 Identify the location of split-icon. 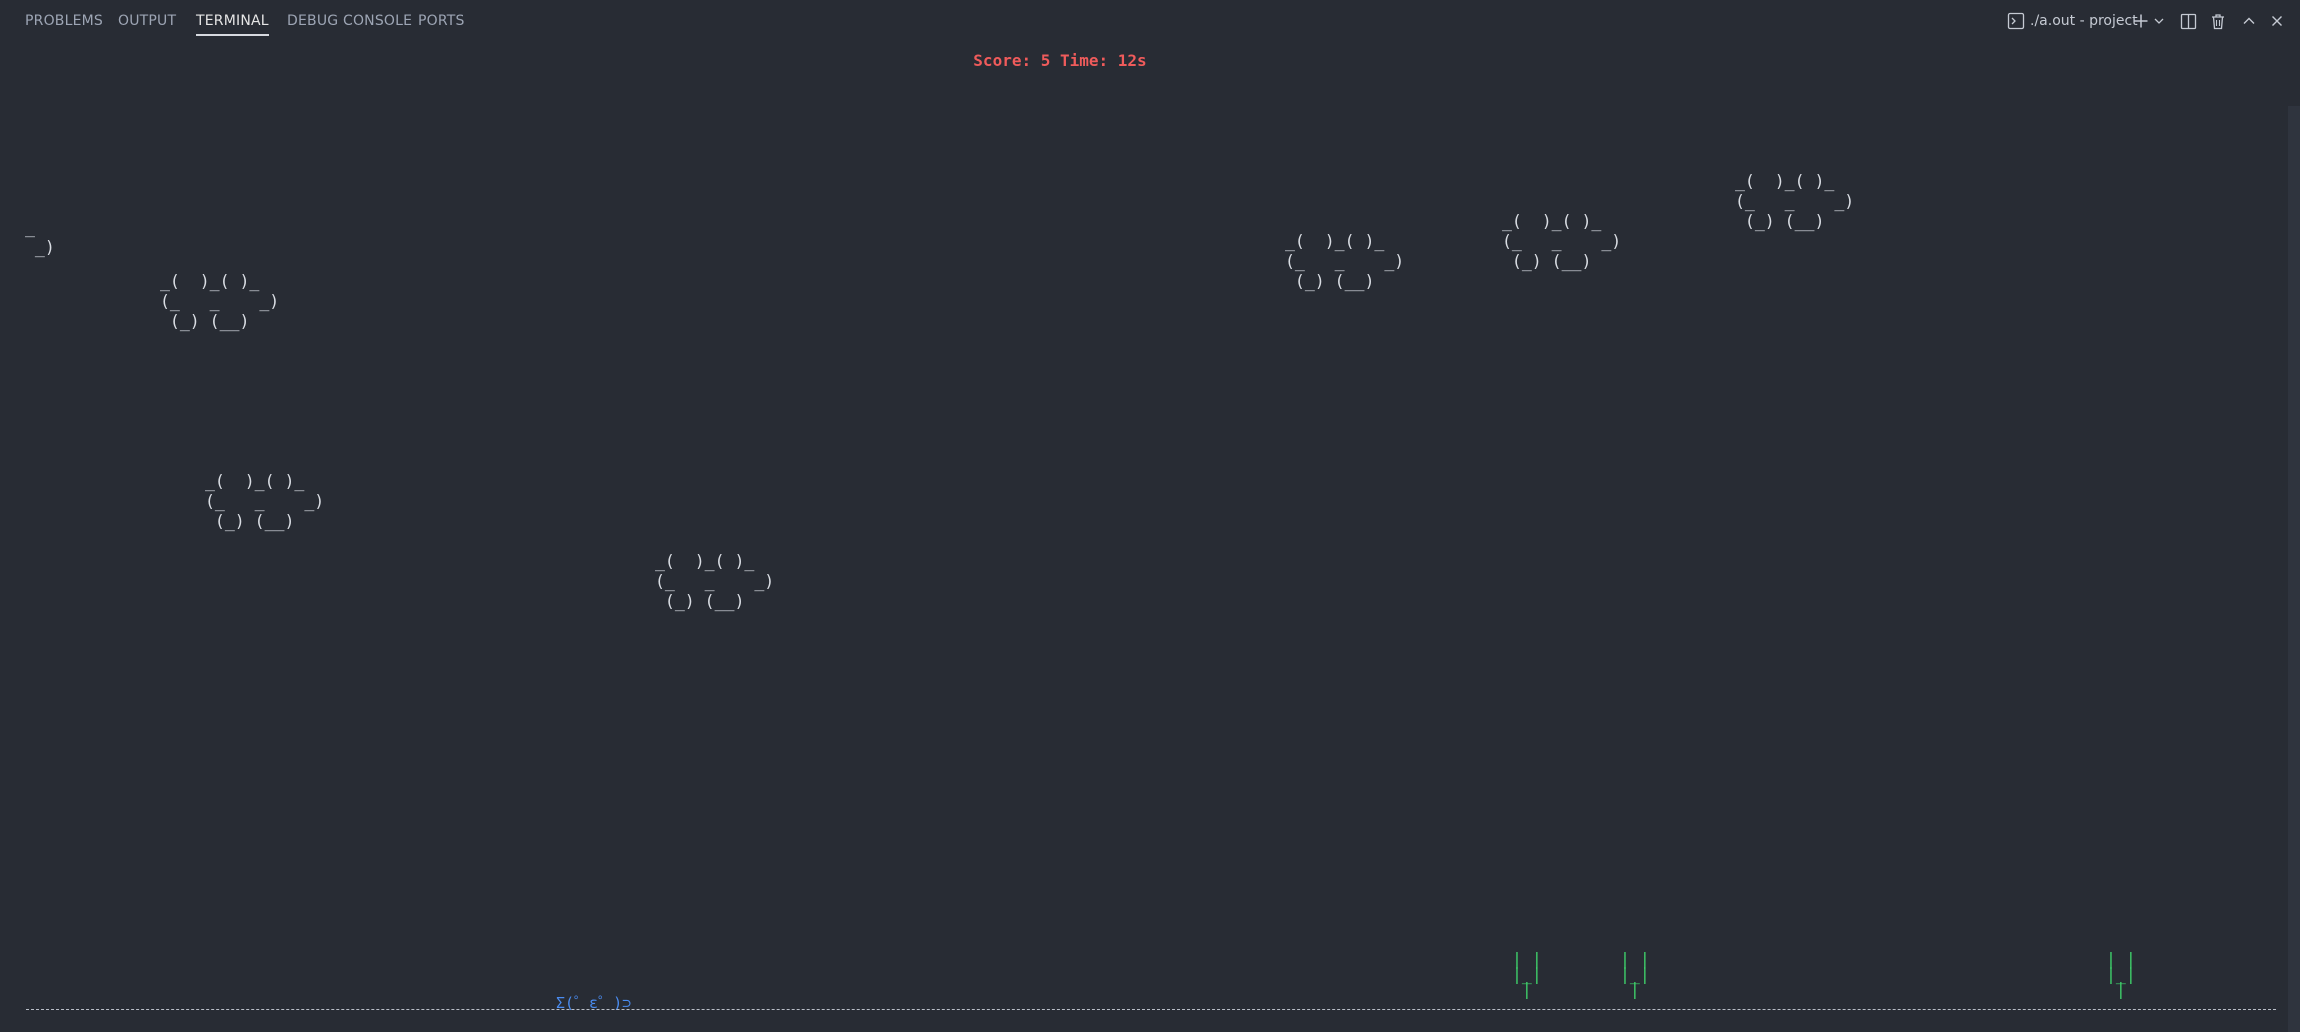
(2188, 21).